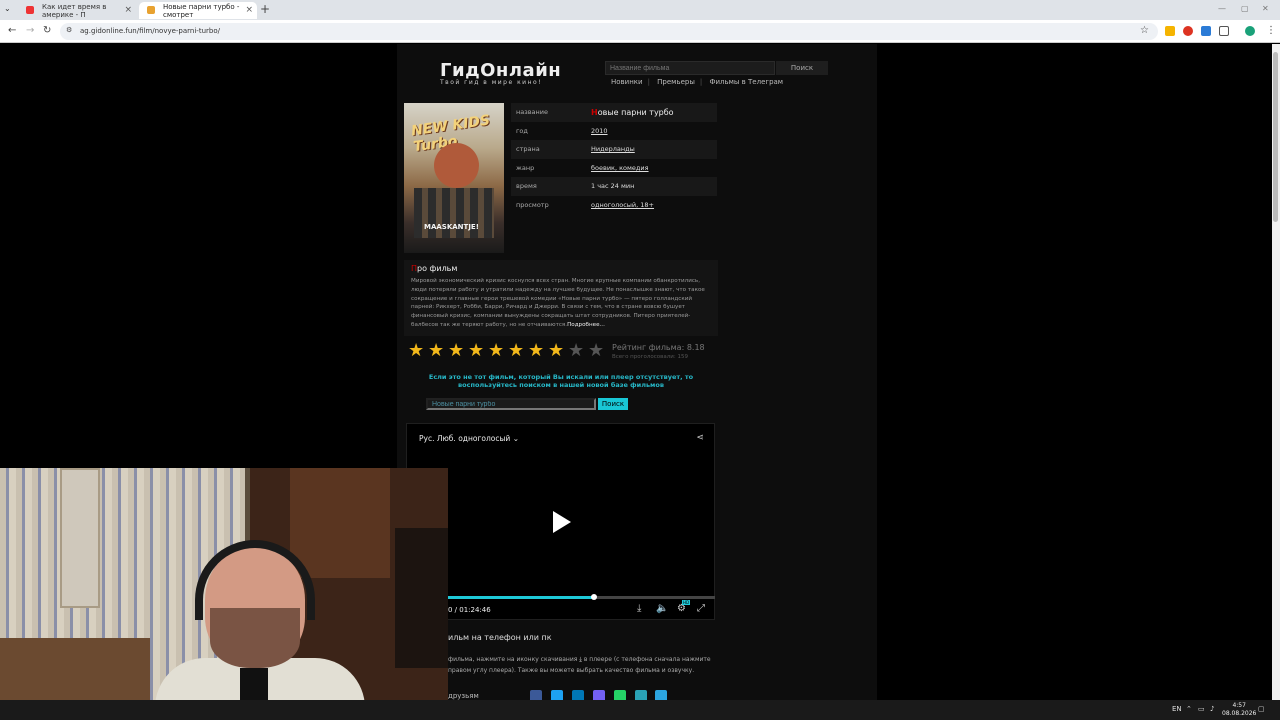 The image size is (1280, 720). I want to click on site-search-input, so click(690, 68).